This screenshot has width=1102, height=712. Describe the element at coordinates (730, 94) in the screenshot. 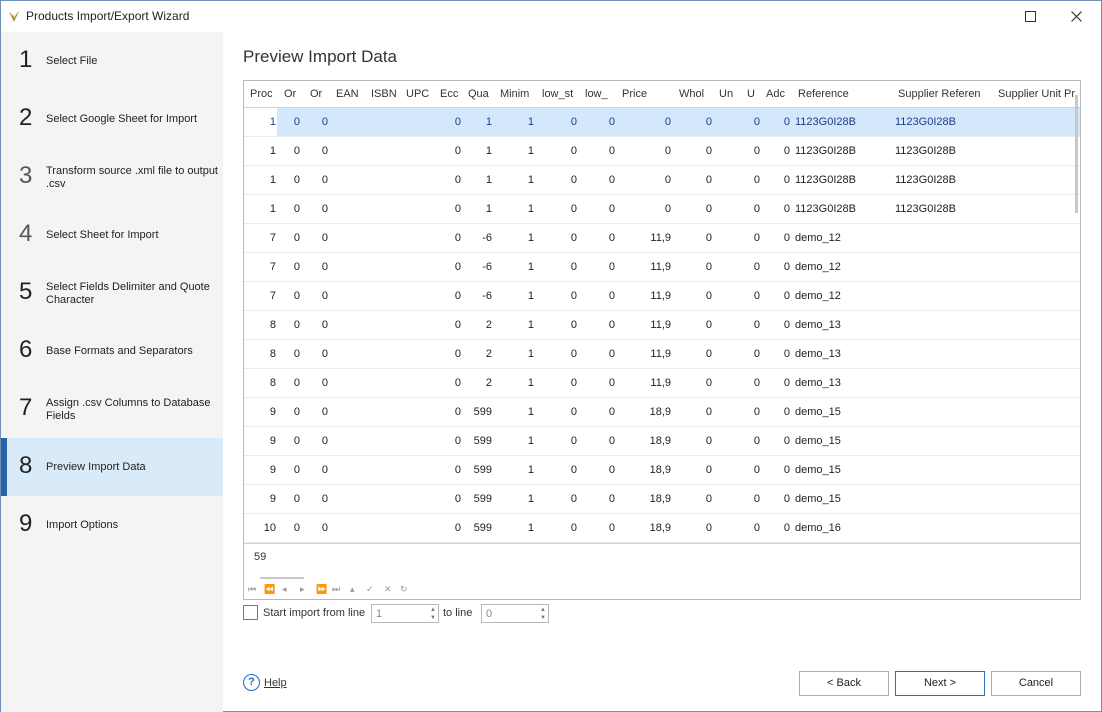

I see `column-header: Un` at that location.